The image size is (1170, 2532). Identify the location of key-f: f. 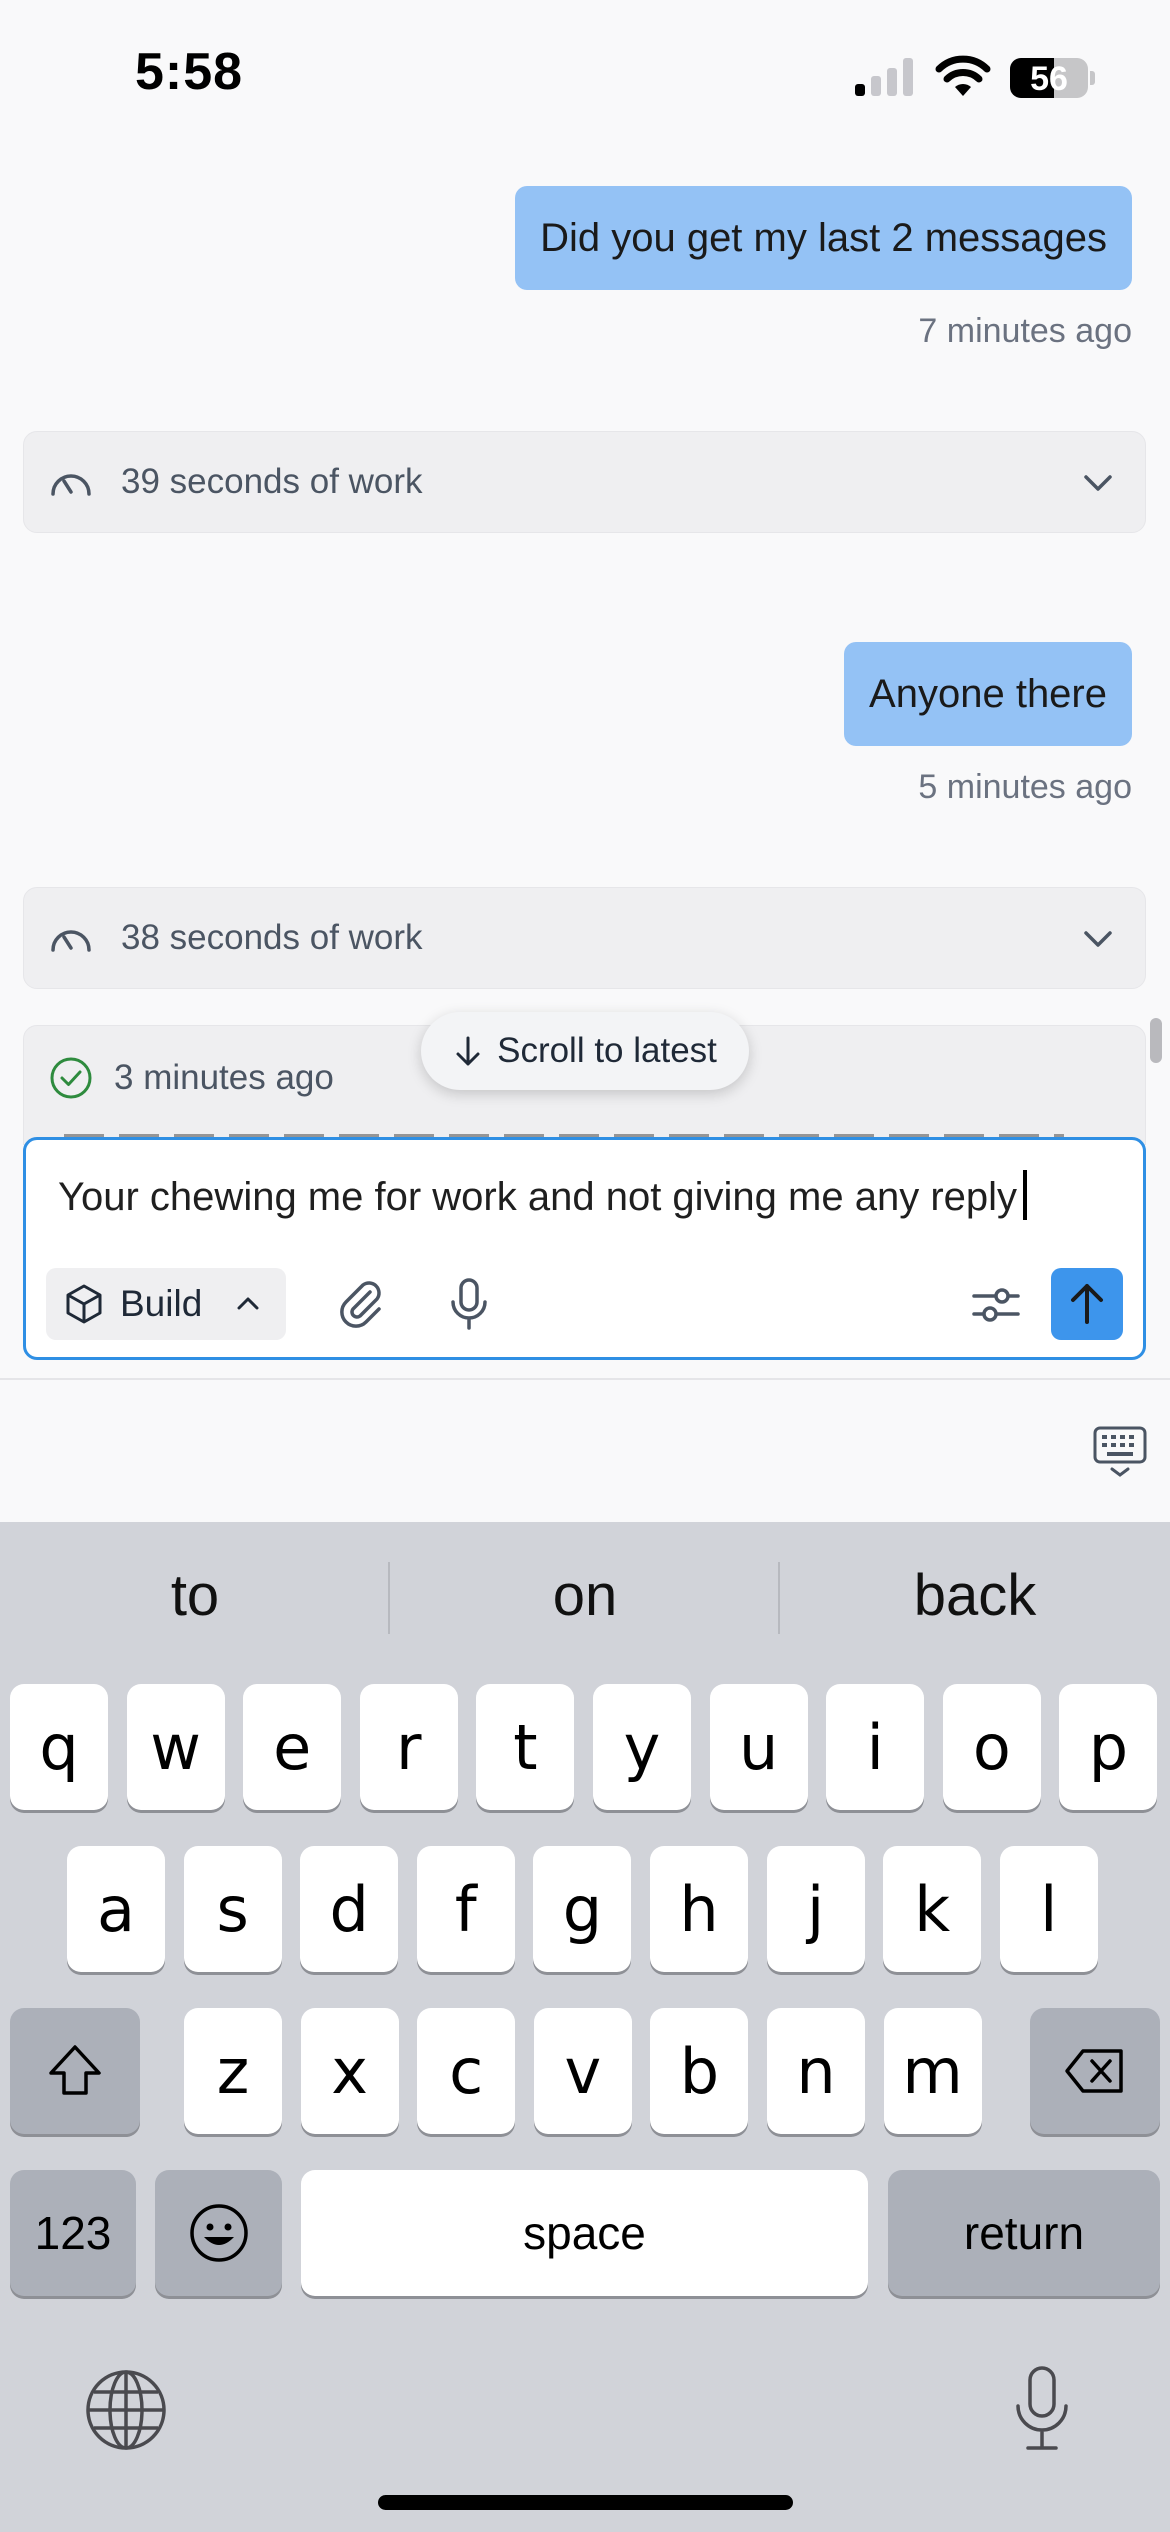
(465, 1909).